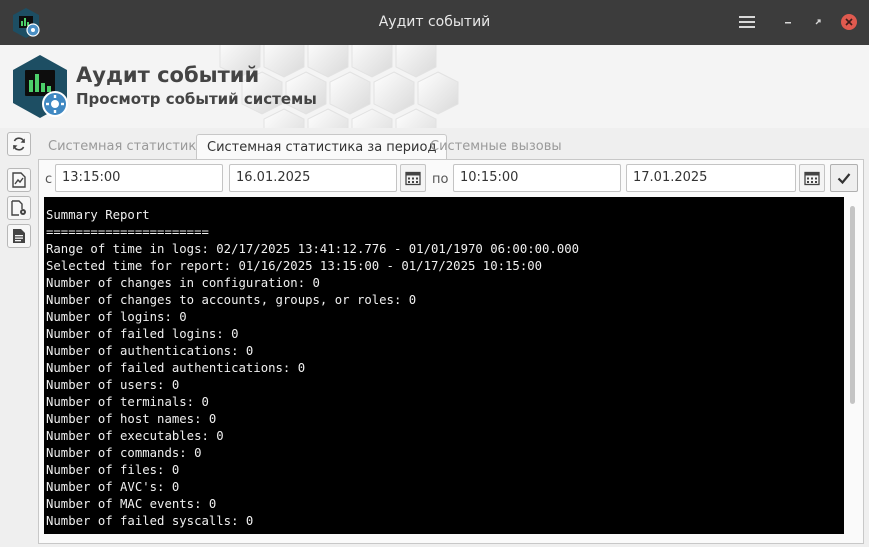 The image size is (869, 547). I want to click on report-line: Number of files: 0, so click(113, 470).